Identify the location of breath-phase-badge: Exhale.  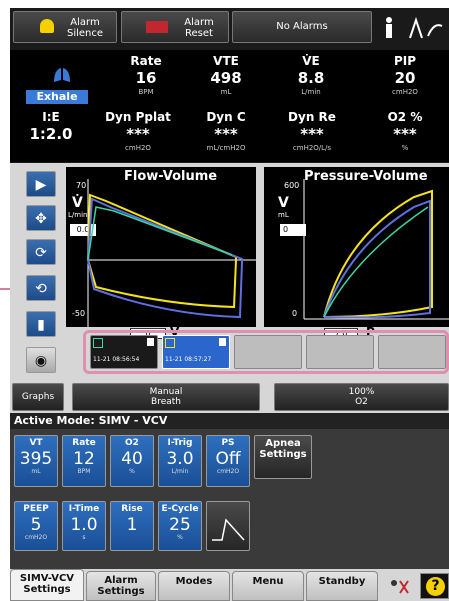
(57, 97).